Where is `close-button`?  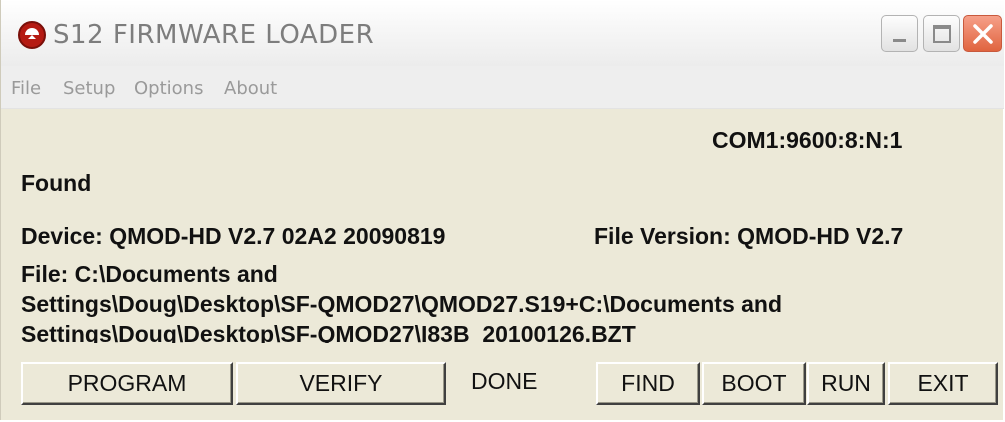 close-button is located at coordinates (982, 33).